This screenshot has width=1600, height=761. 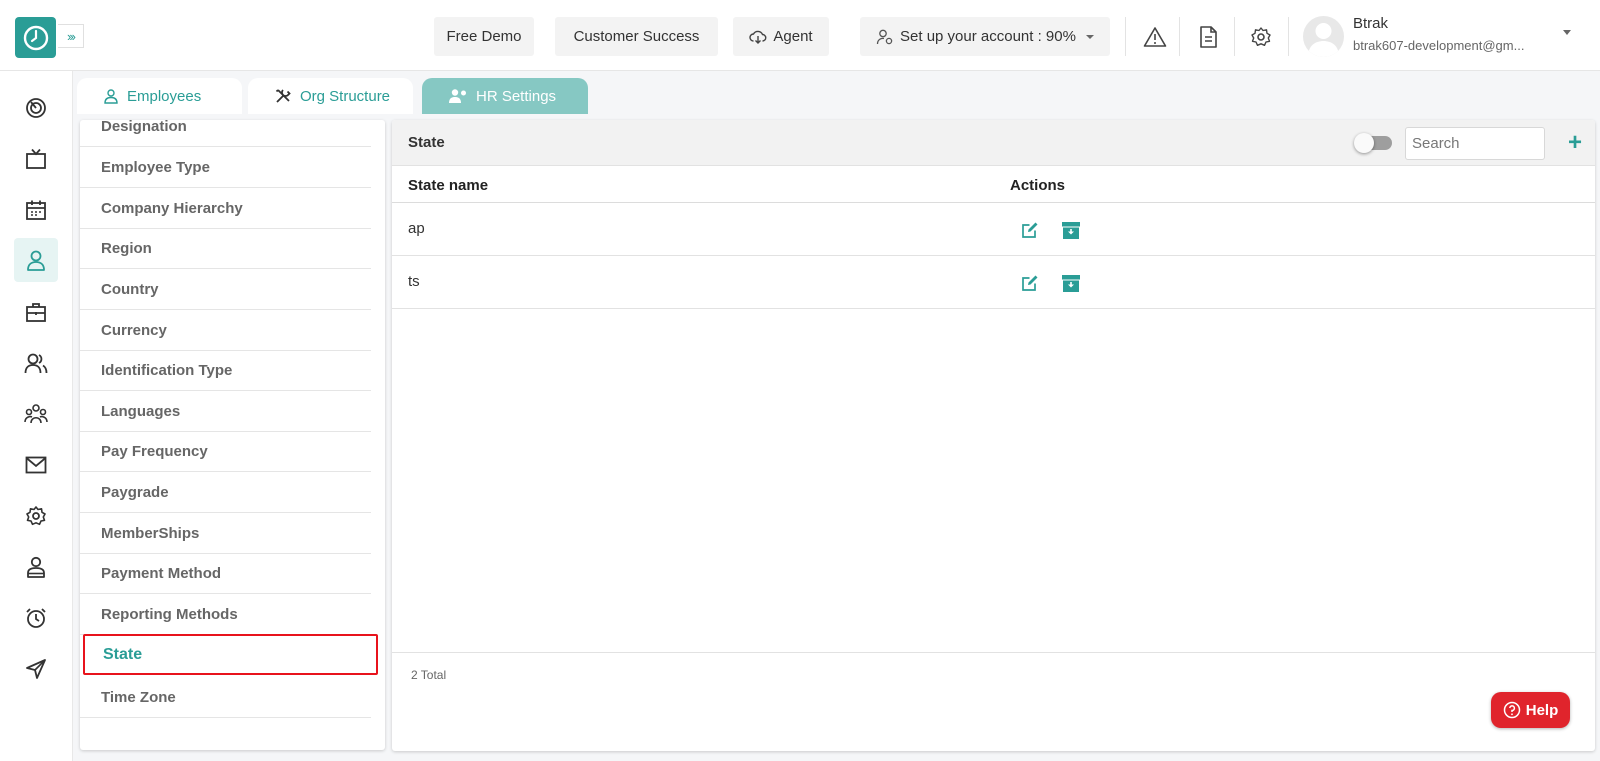 What do you see at coordinates (36, 159) in the screenshot?
I see `tv-icon` at bounding box center [36, 159].